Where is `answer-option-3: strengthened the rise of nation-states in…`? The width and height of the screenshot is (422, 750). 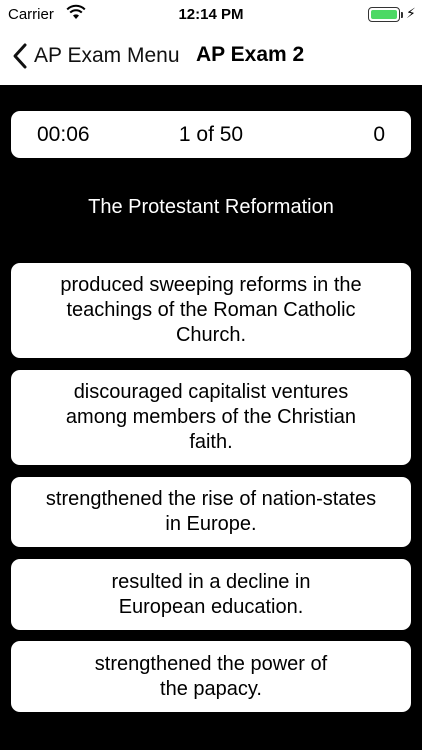
answer-option-3: strengthened the rise of nation-states in… is located at coordinates (211, 512).